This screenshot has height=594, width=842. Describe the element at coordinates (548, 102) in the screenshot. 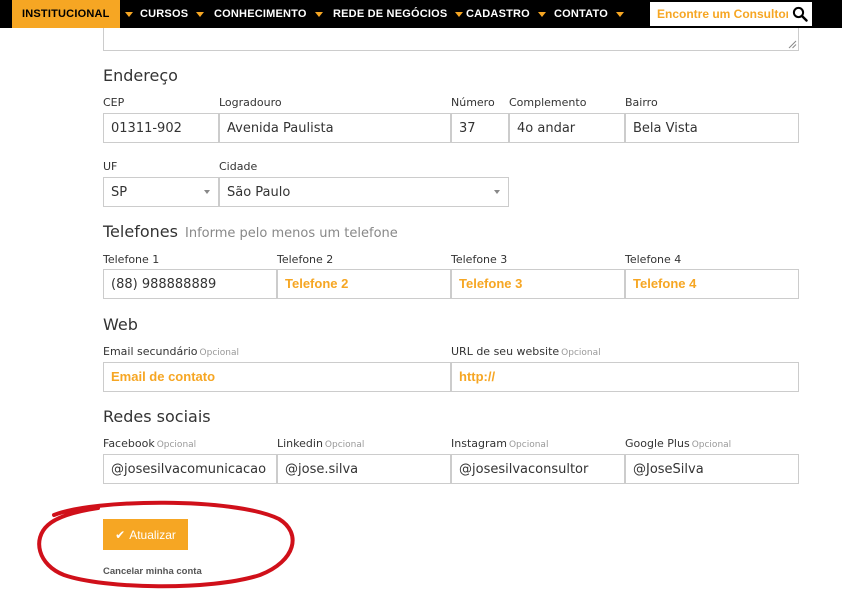

I see `complemento-label: Complemento` at that location.